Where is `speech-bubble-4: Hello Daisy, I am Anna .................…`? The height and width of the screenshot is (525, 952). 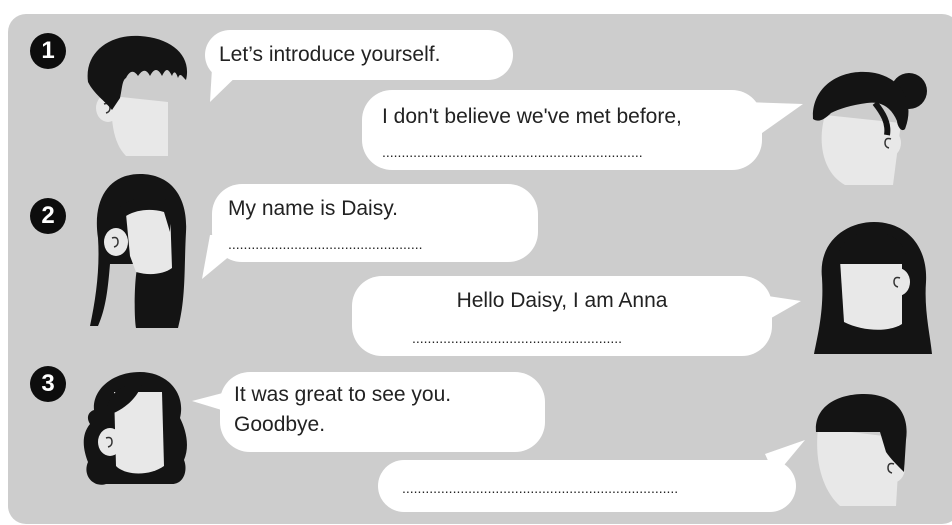
speech-bubble-4: Hello Daisy, I am Anna .................… is located at coordinates (562, 316).